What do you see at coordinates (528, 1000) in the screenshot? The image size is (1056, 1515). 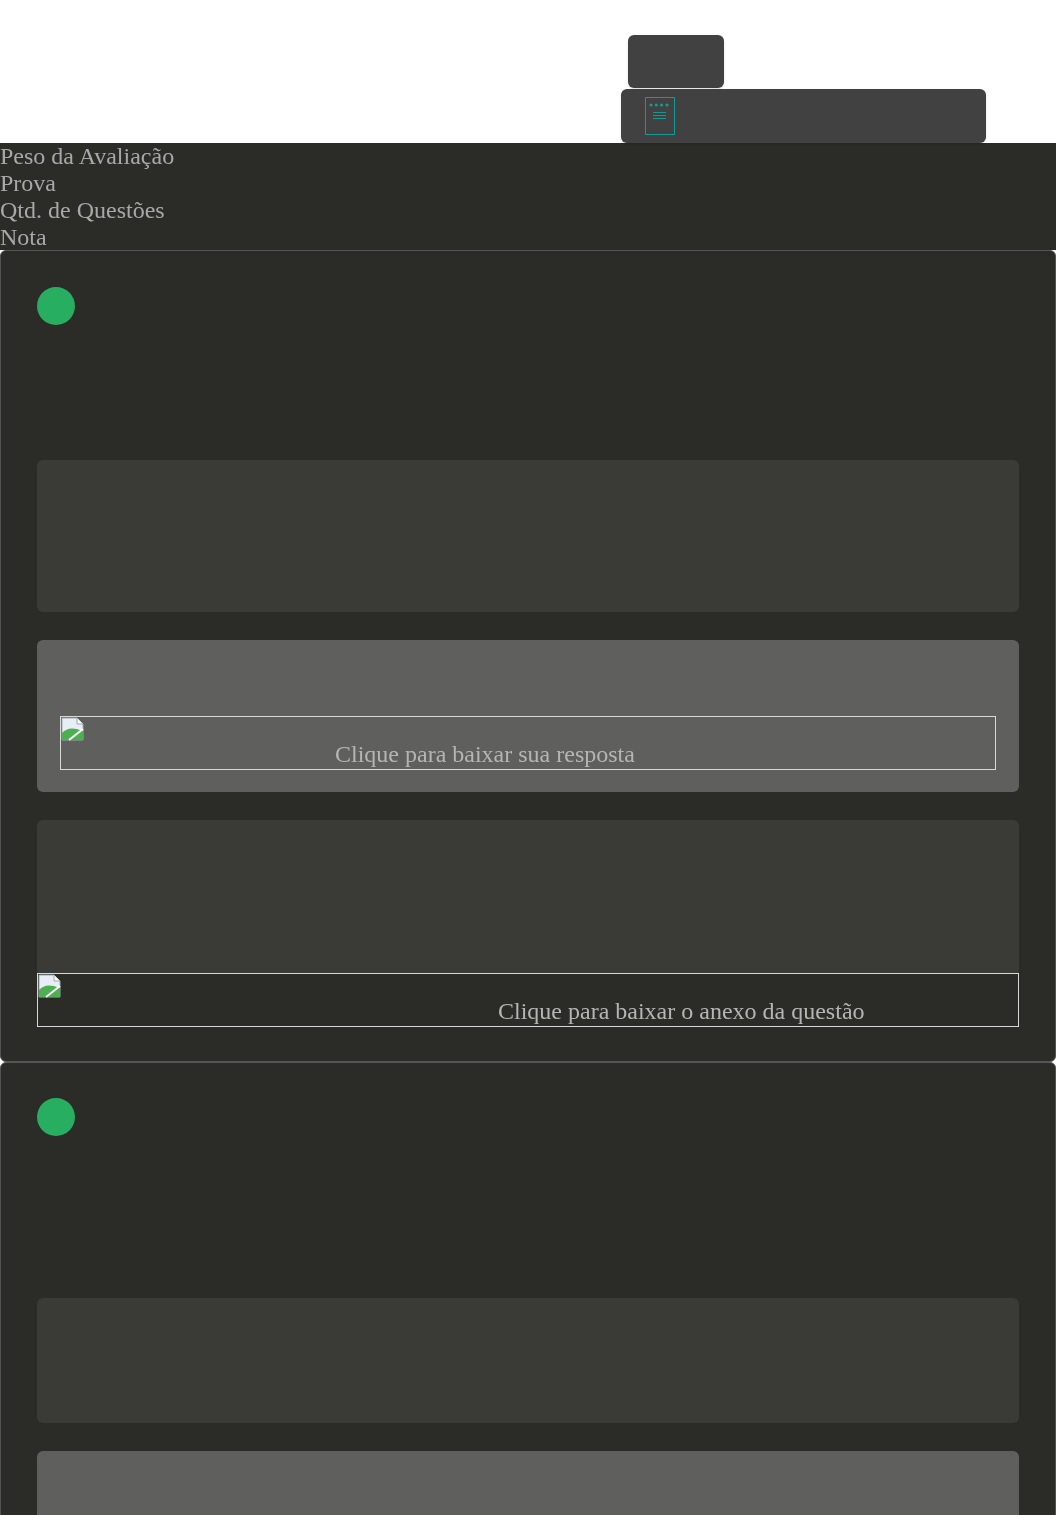 I see `download-link: Clique para baixar o anexo da questão` at bounding box center [528, 1000].